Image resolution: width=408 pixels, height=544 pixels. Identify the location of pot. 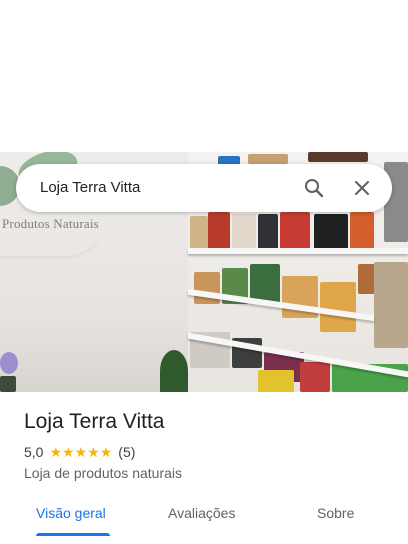
(8, 384).